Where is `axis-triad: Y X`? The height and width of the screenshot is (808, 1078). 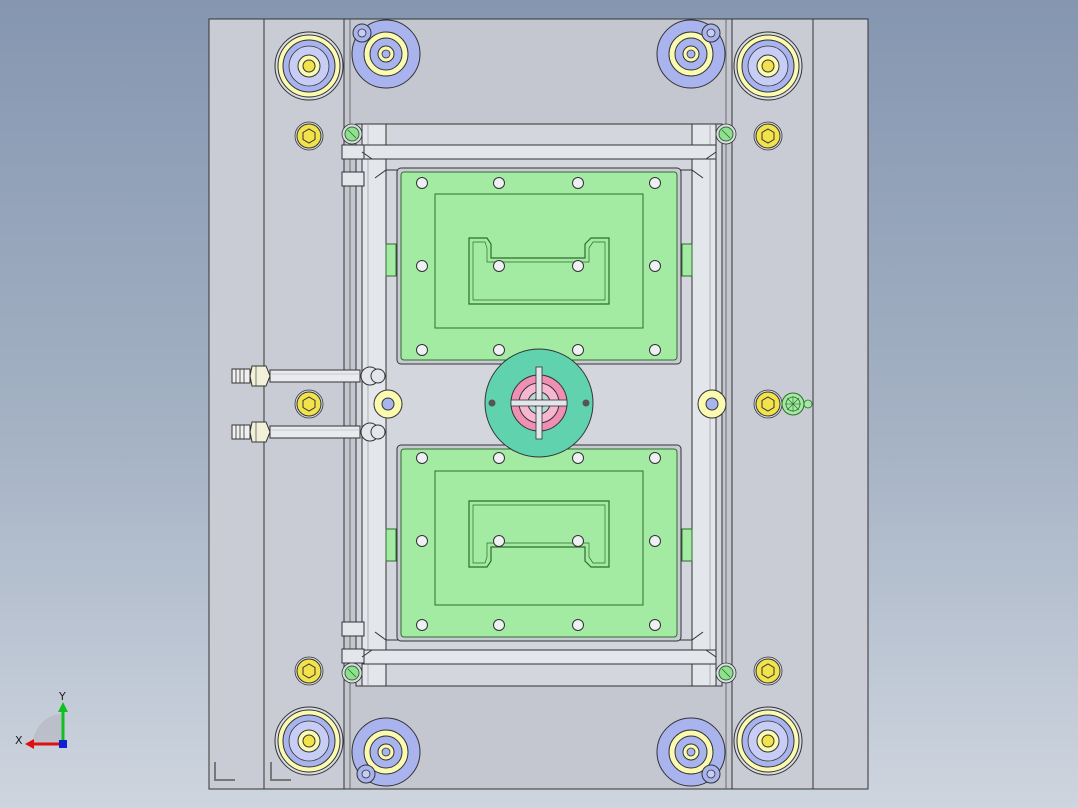
axis-triad: Y X is located at coordinates (41, 719).